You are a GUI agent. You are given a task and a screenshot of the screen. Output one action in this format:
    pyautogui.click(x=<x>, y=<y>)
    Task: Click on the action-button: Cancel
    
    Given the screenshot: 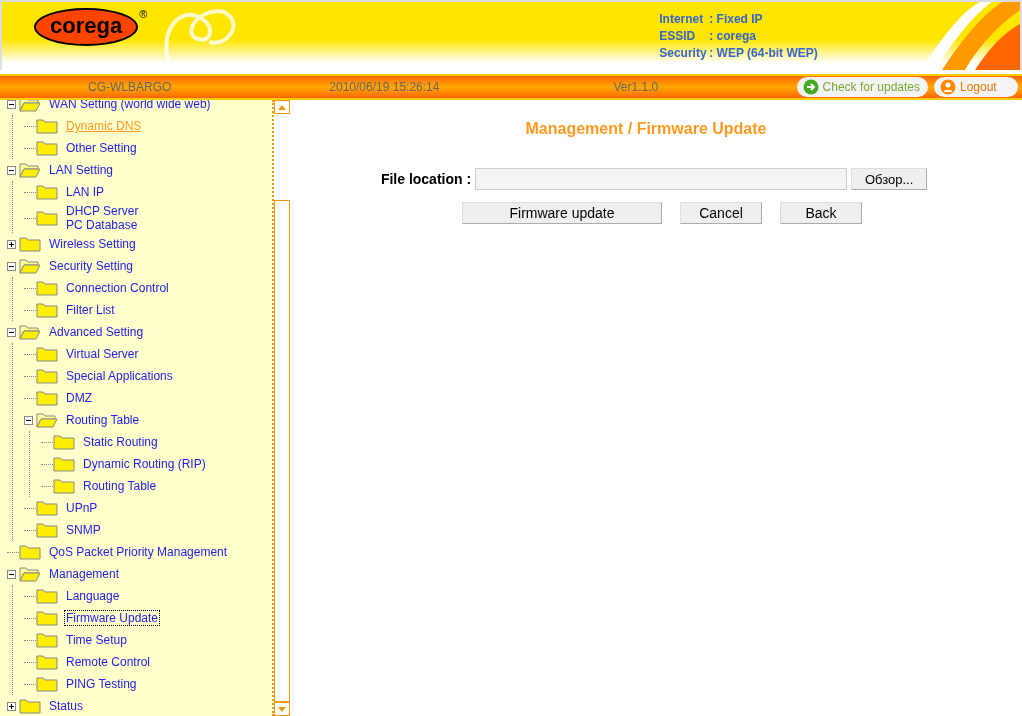 What is the action you would take?
    pyautogui.click(x=721, y=213)
    